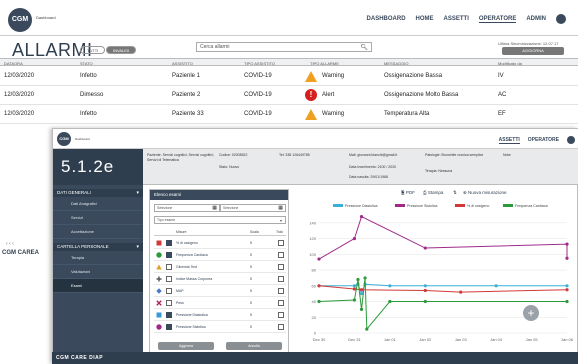 This screenshot has height=364, width=578. I want to click on measure-row: Indice Massa Corporea 5, so click(220, 279).